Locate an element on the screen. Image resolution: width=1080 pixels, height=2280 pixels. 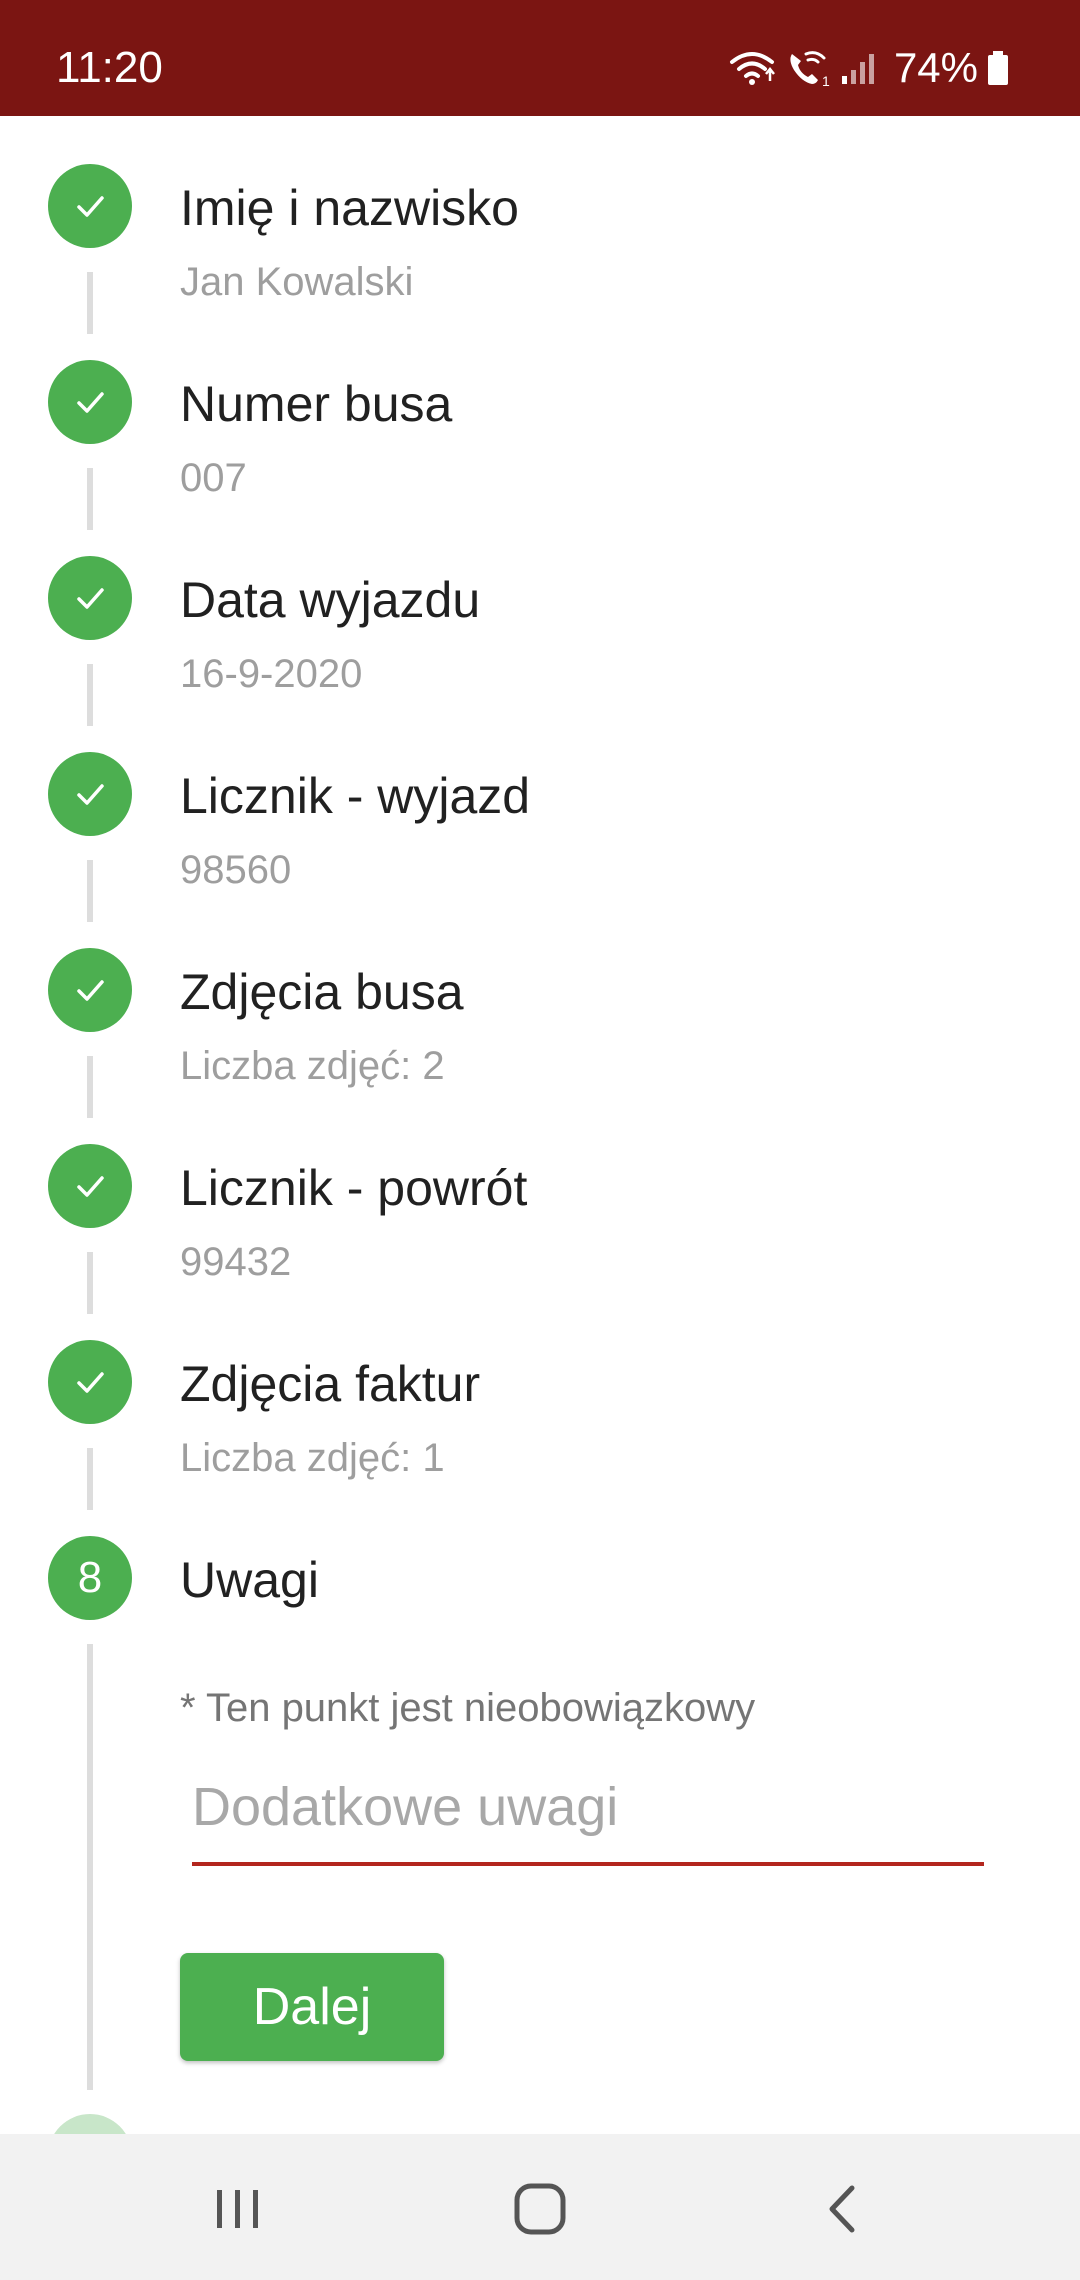
back-icon is located at coordinates (844, 2209).